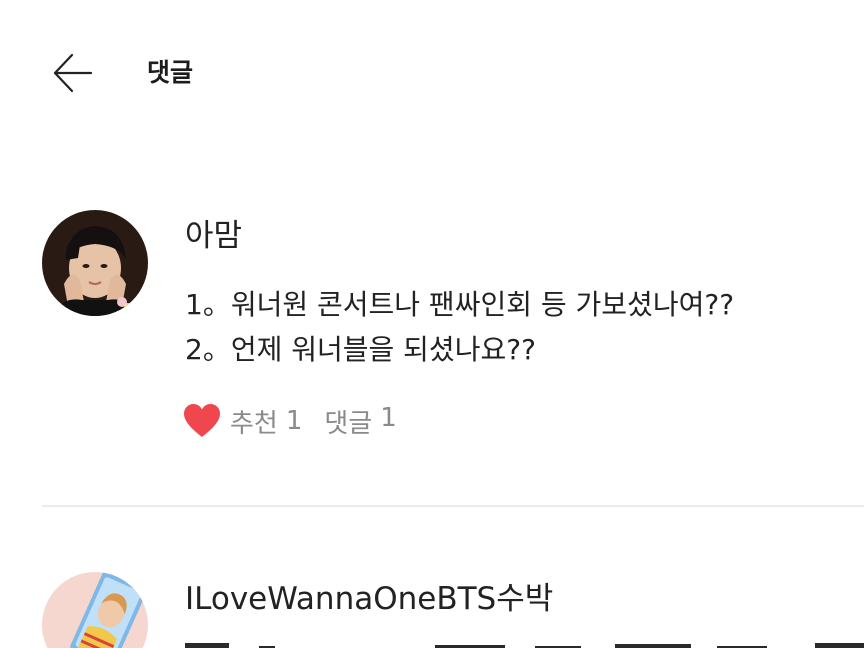 The height and width of the screenshot is (648, 864). I want to click on arrow-left-icon, so click(73, 73).